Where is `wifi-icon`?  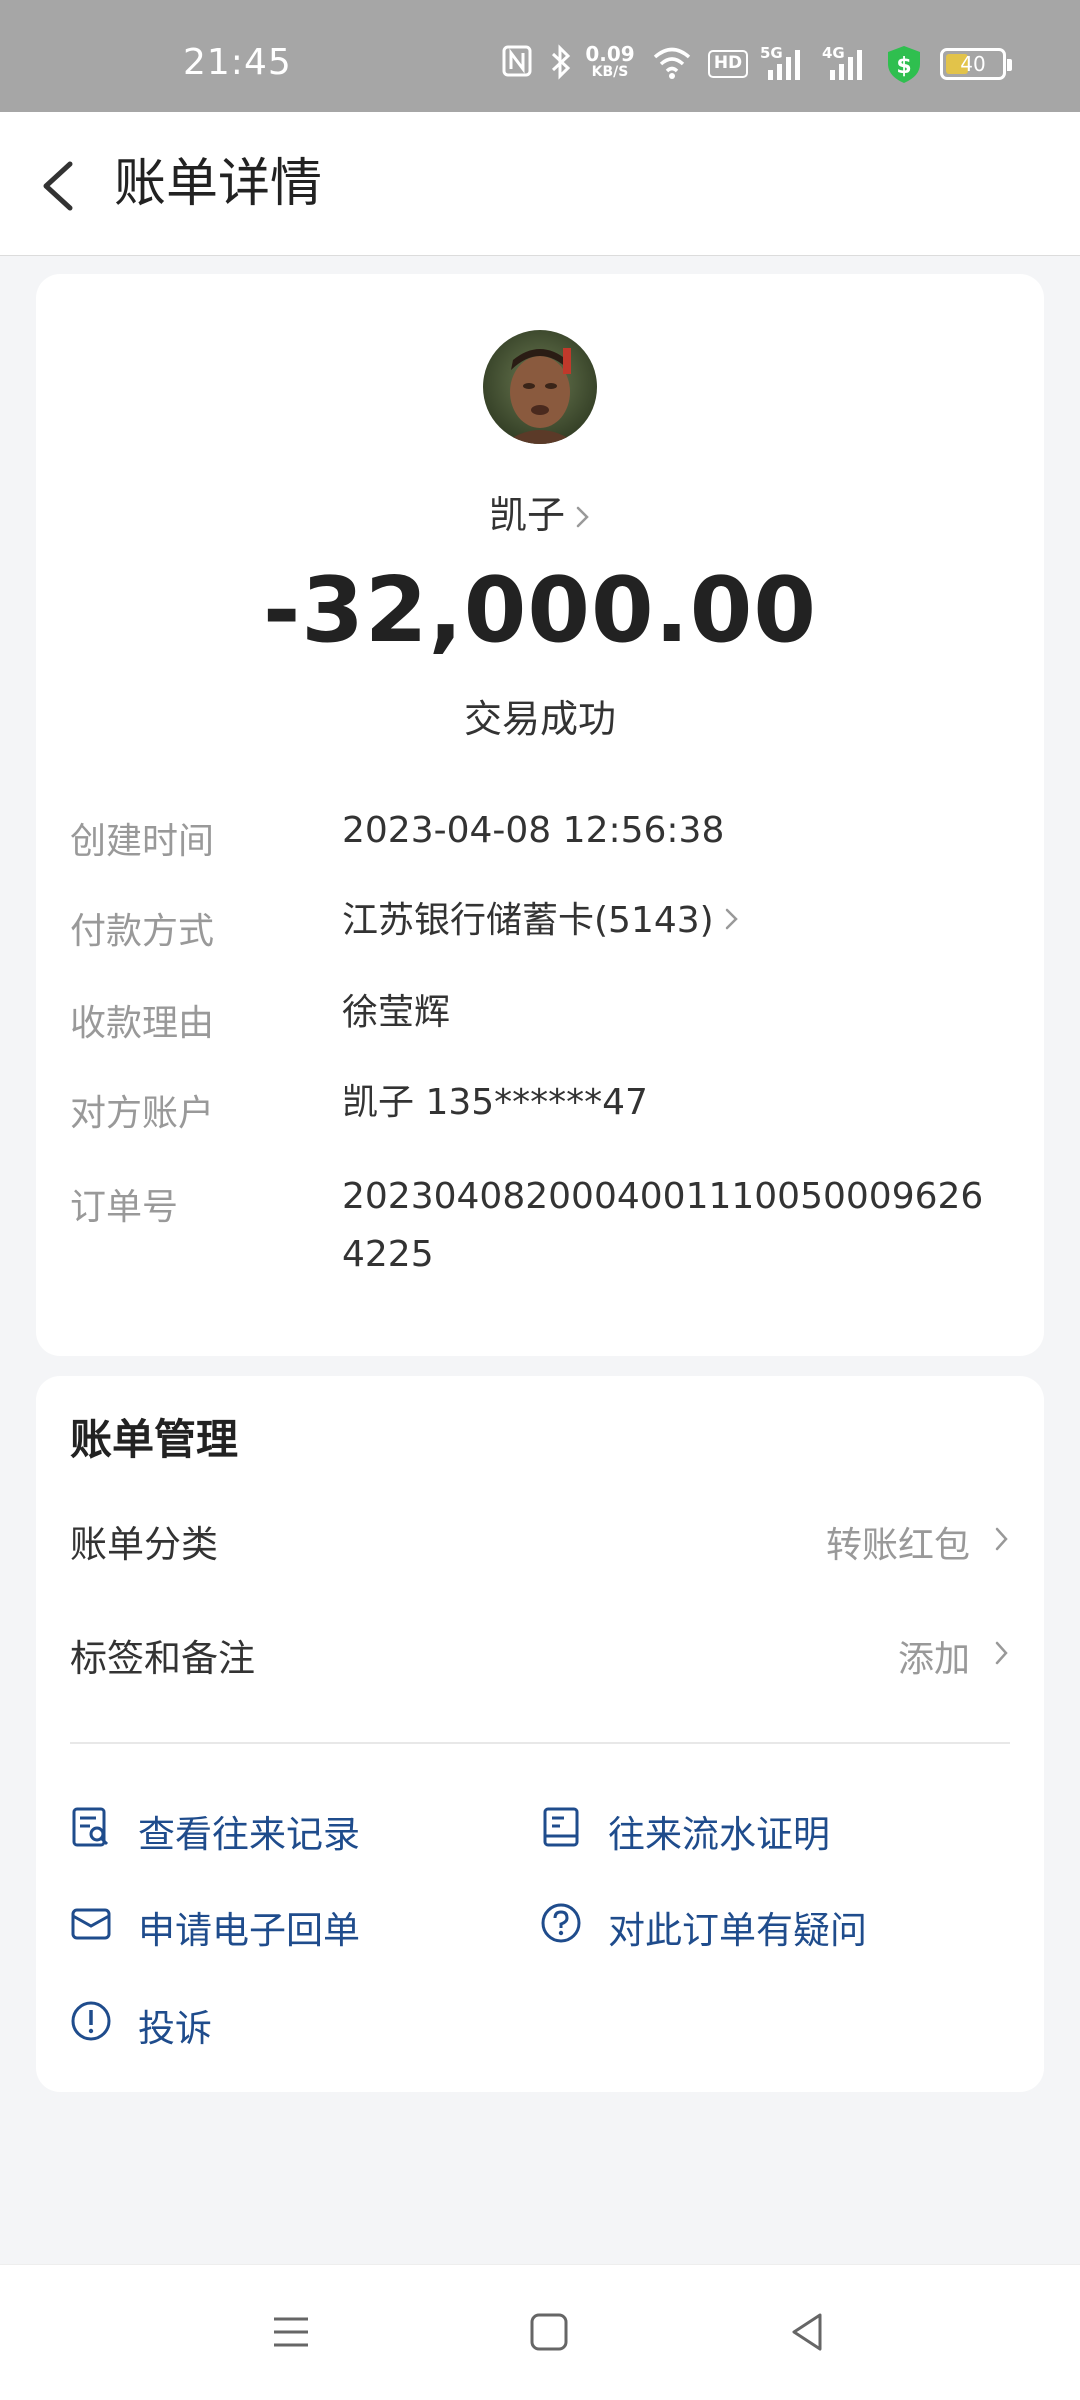
wifi-icon is located at coordinates (672, 64).